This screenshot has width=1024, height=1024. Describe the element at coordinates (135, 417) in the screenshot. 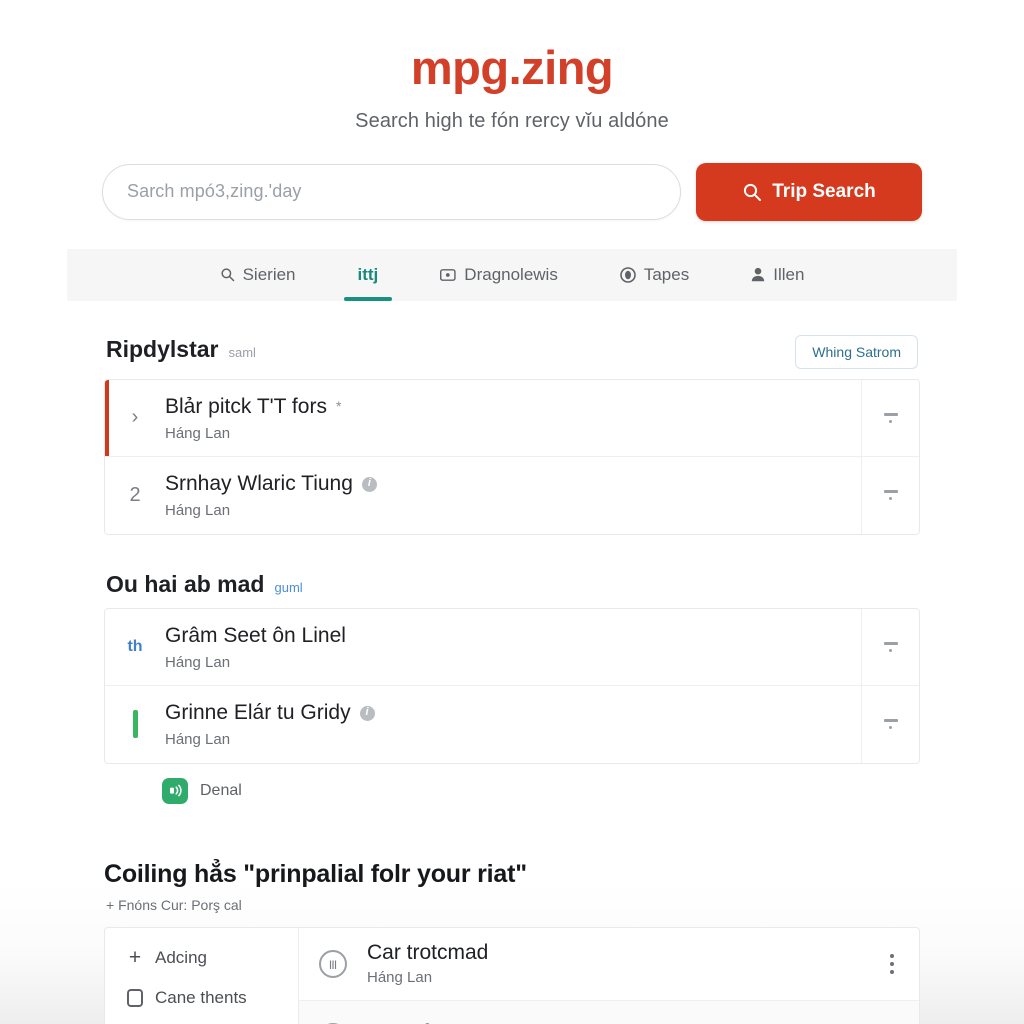

I see `row-lead-chevron: ›` at that location.